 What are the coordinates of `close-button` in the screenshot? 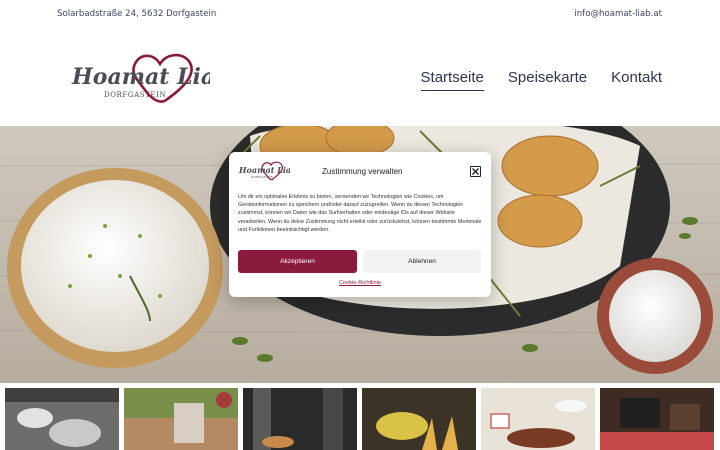 It's located at (475, 171).